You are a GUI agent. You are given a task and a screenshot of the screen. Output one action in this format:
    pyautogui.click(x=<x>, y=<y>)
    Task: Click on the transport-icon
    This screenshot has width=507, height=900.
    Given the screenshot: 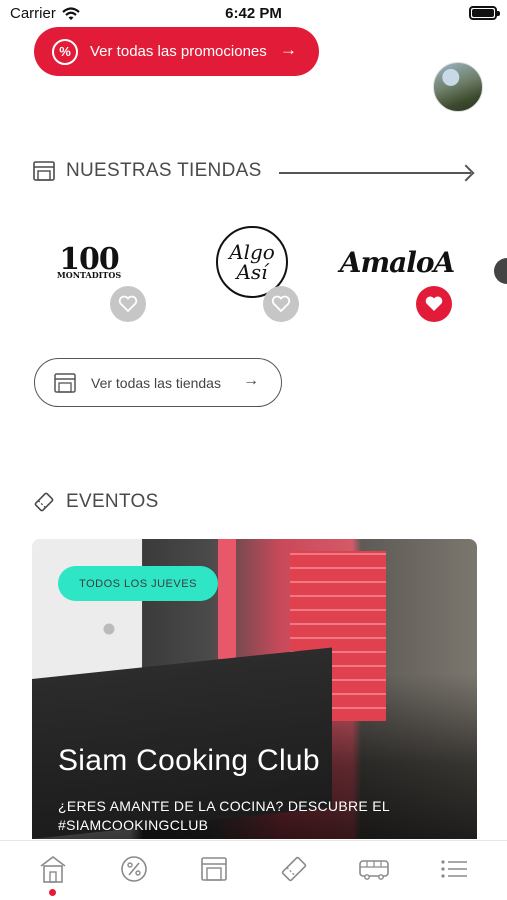 What is the action you would take?
    pyautogui.click(x=374, y=870)
    